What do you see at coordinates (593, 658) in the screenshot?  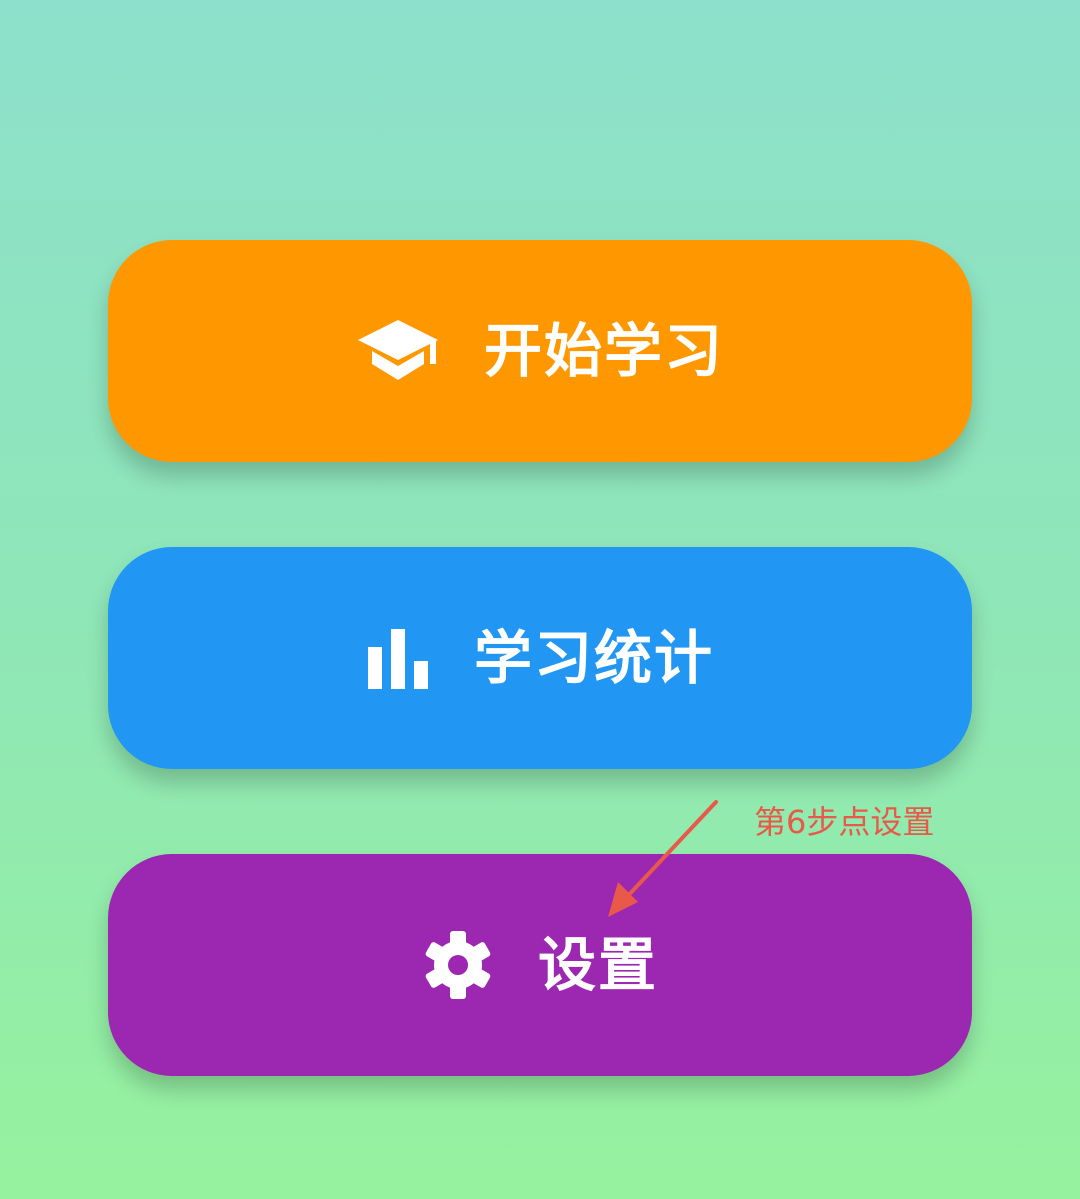 I see `study-stats-label: 学习统计` at bounding box center [593, 658].